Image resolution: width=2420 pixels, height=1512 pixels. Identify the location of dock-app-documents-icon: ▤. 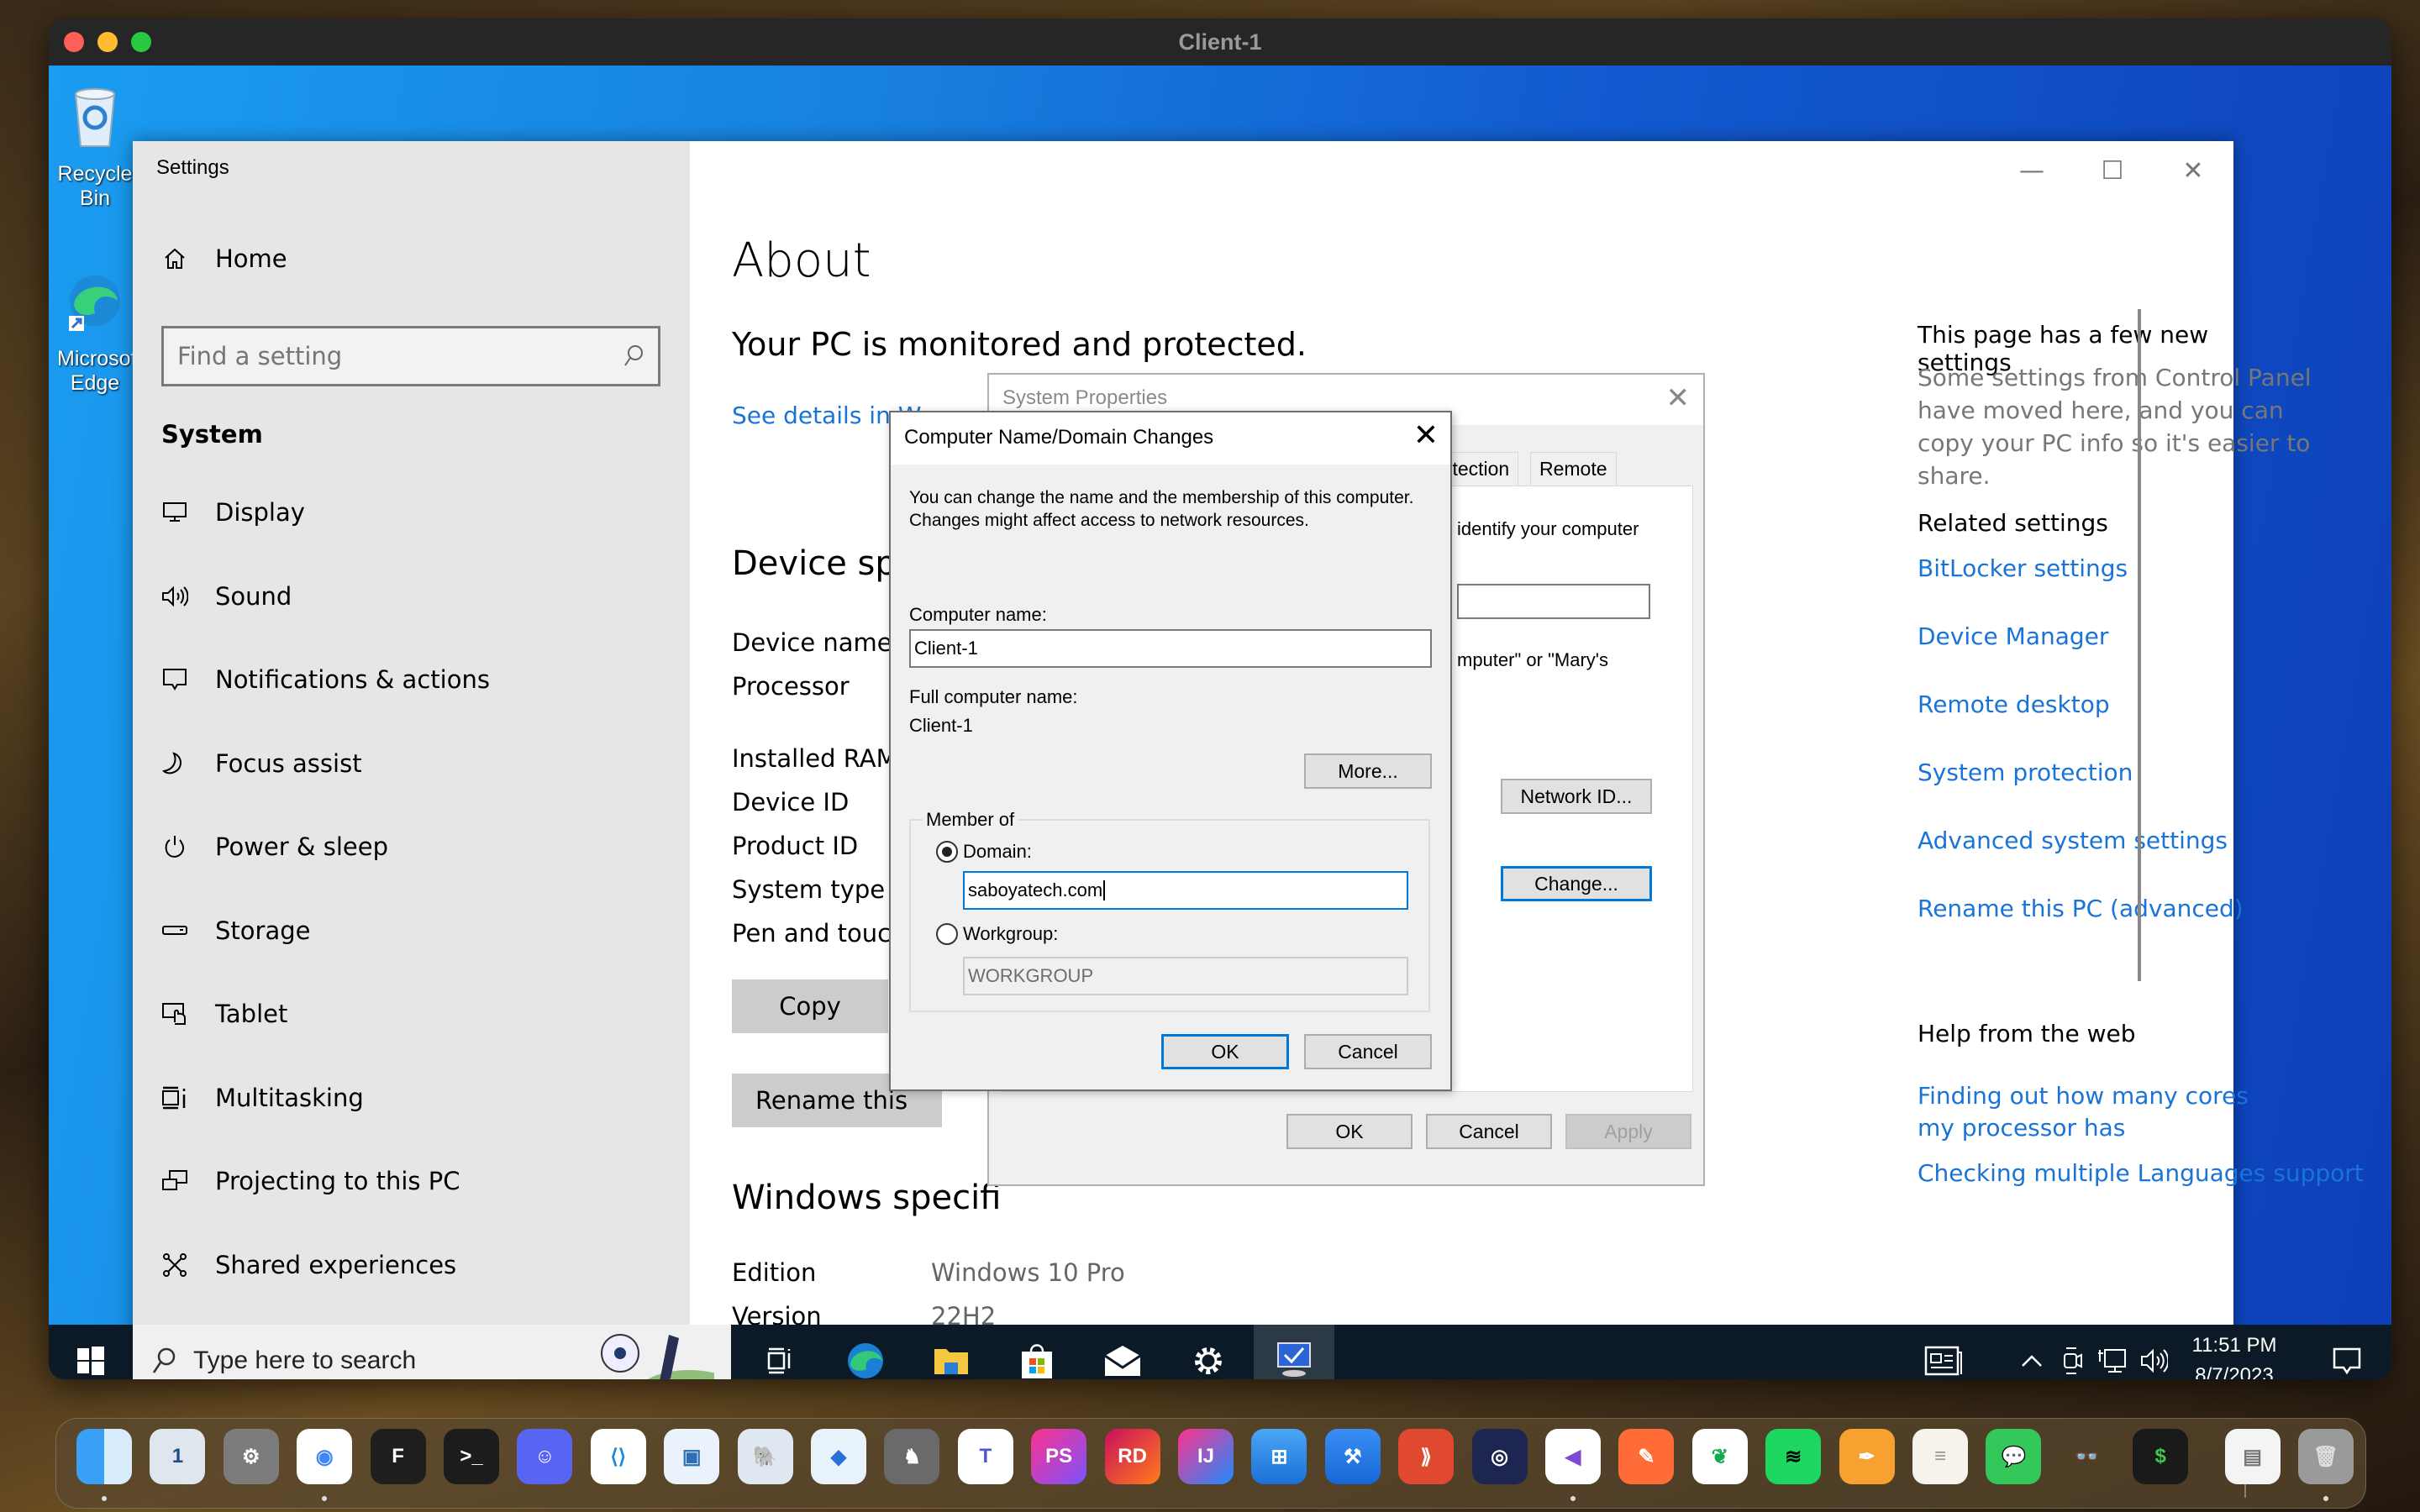
(2252, 1456).